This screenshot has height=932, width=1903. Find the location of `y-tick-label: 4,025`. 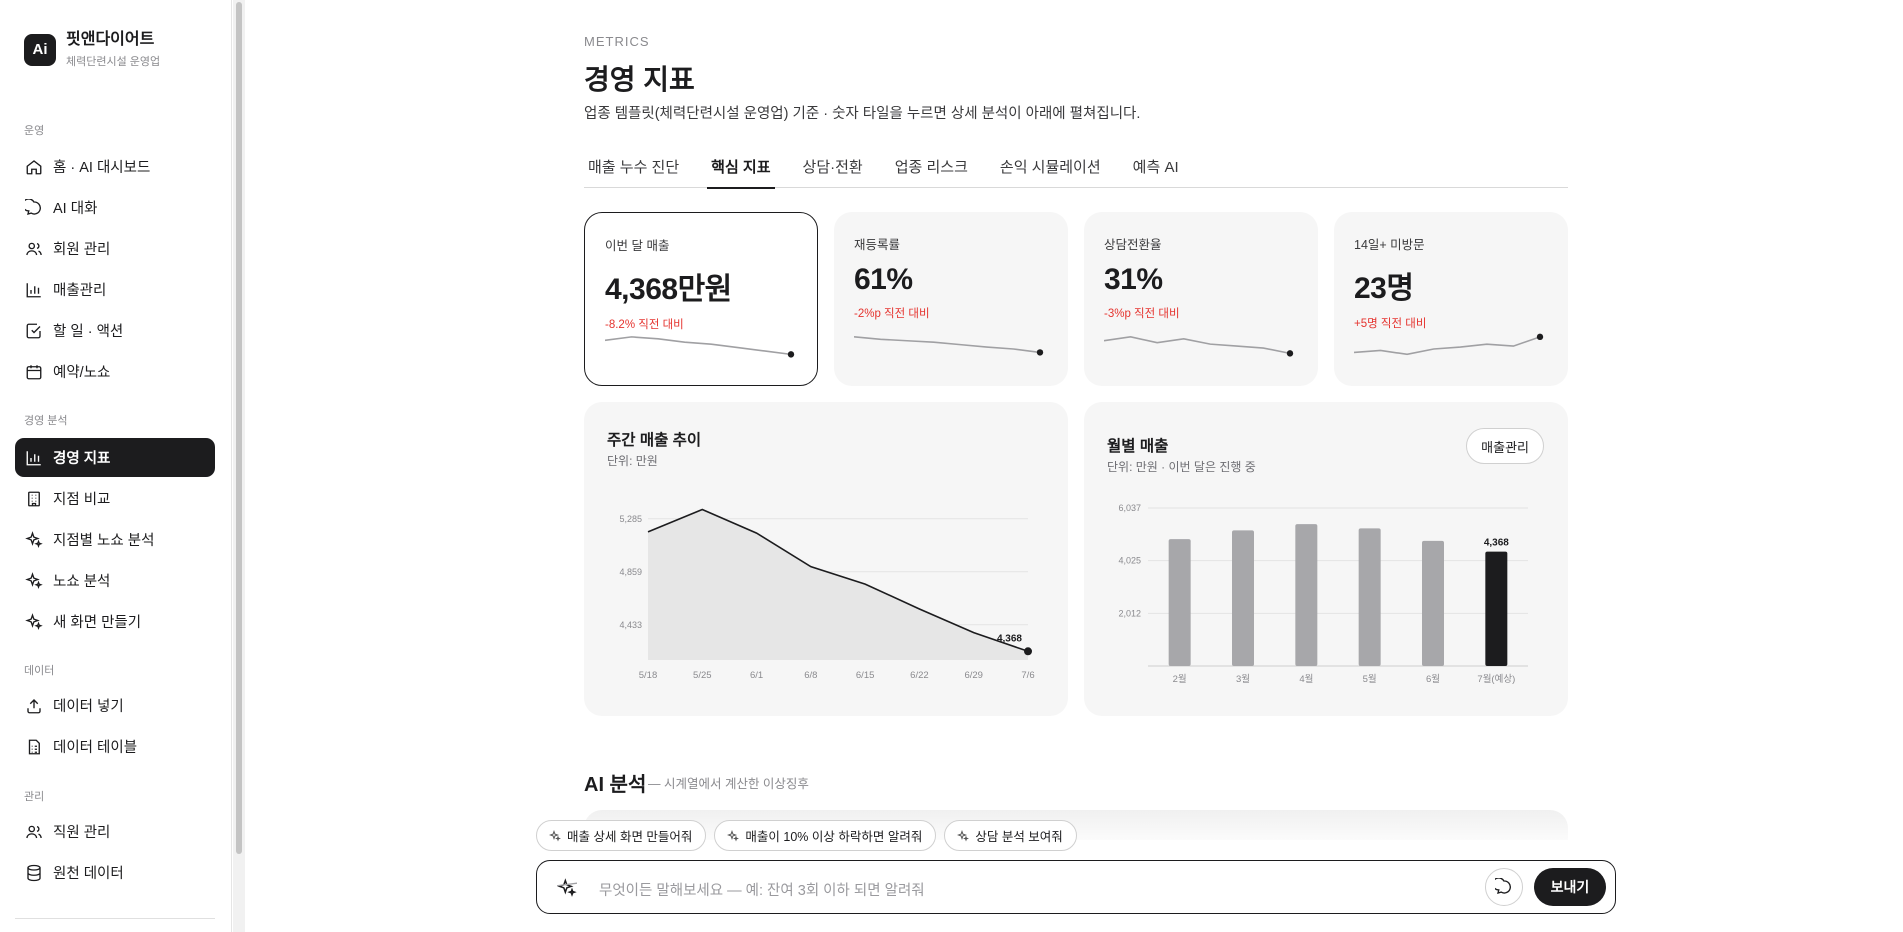

y-tick-label: 4,025 is located at coordinates (1129, 561).